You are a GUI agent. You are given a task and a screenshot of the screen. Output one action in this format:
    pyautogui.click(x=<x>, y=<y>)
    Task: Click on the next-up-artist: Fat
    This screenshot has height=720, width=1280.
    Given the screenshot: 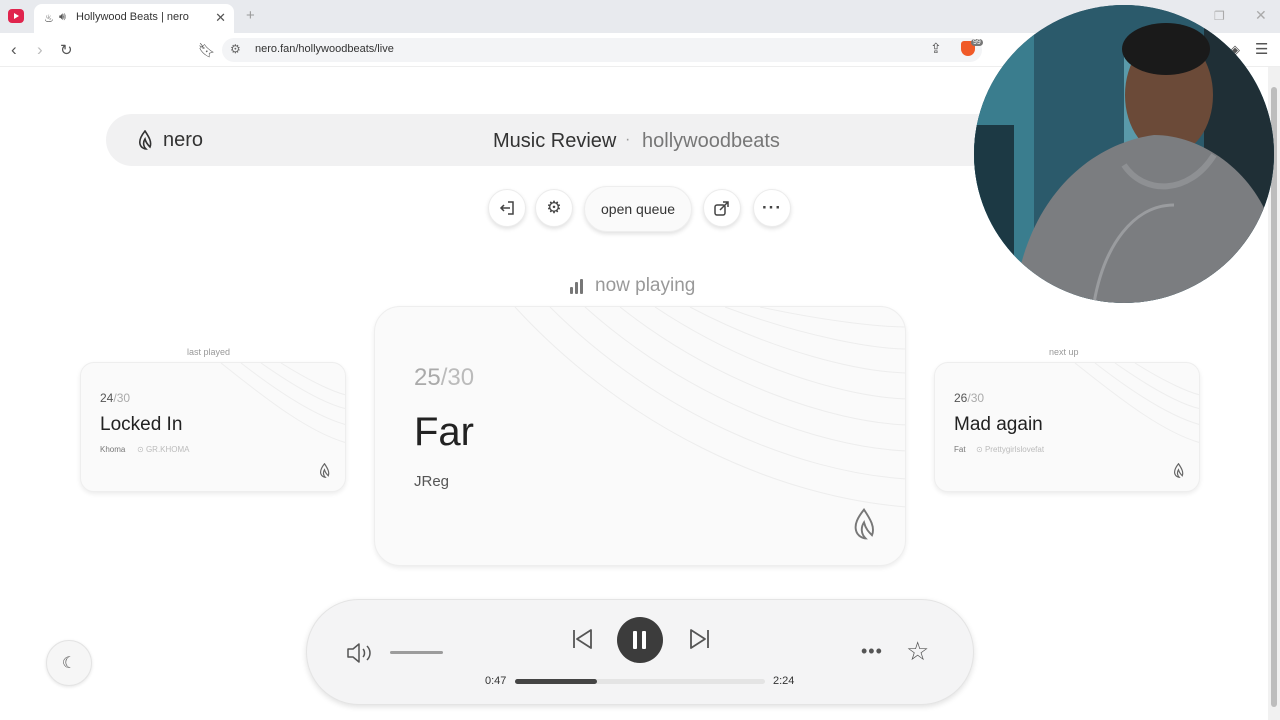 What is the action you would take?
    pyautogui.click(x=960, y=449)
    